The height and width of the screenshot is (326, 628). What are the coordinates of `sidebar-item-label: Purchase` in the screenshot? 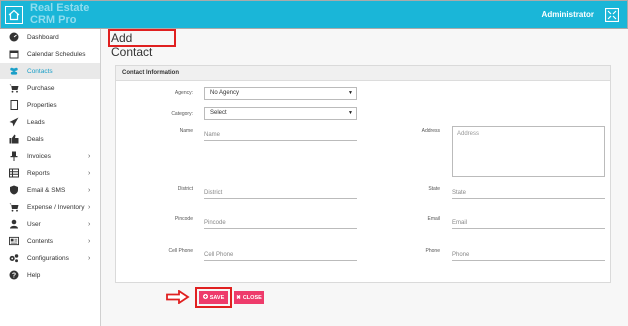 It's located at (41, 88).